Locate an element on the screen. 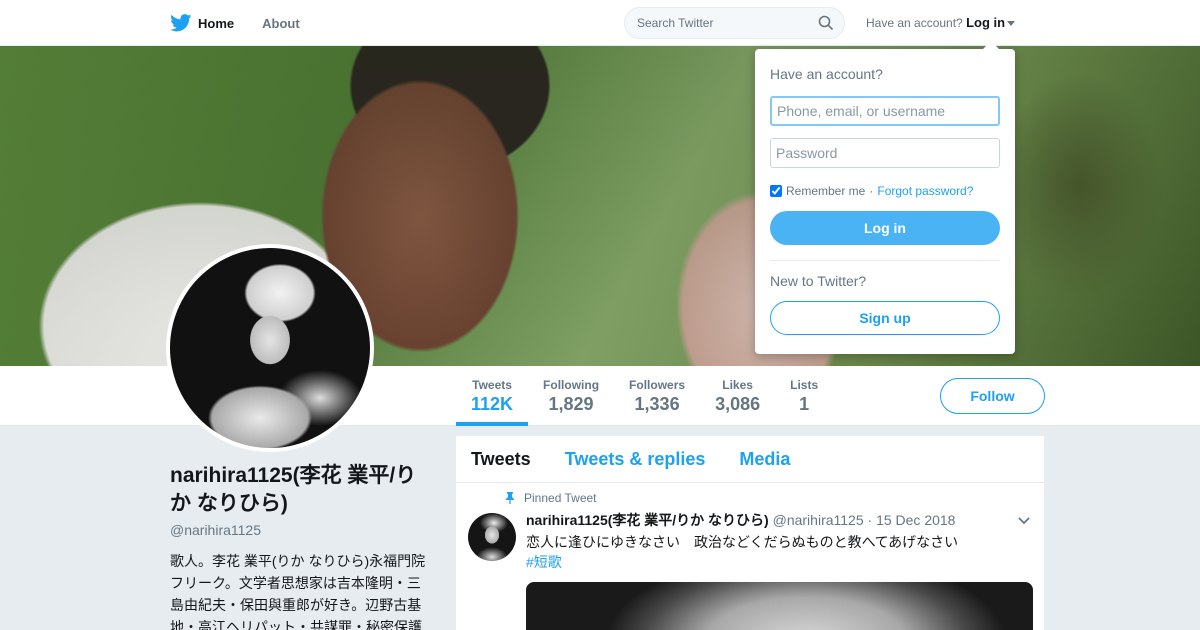 Image resolution: width=1200 pixels, height=630 pixels. dropdown-divider is located at coordinates (885, 260).